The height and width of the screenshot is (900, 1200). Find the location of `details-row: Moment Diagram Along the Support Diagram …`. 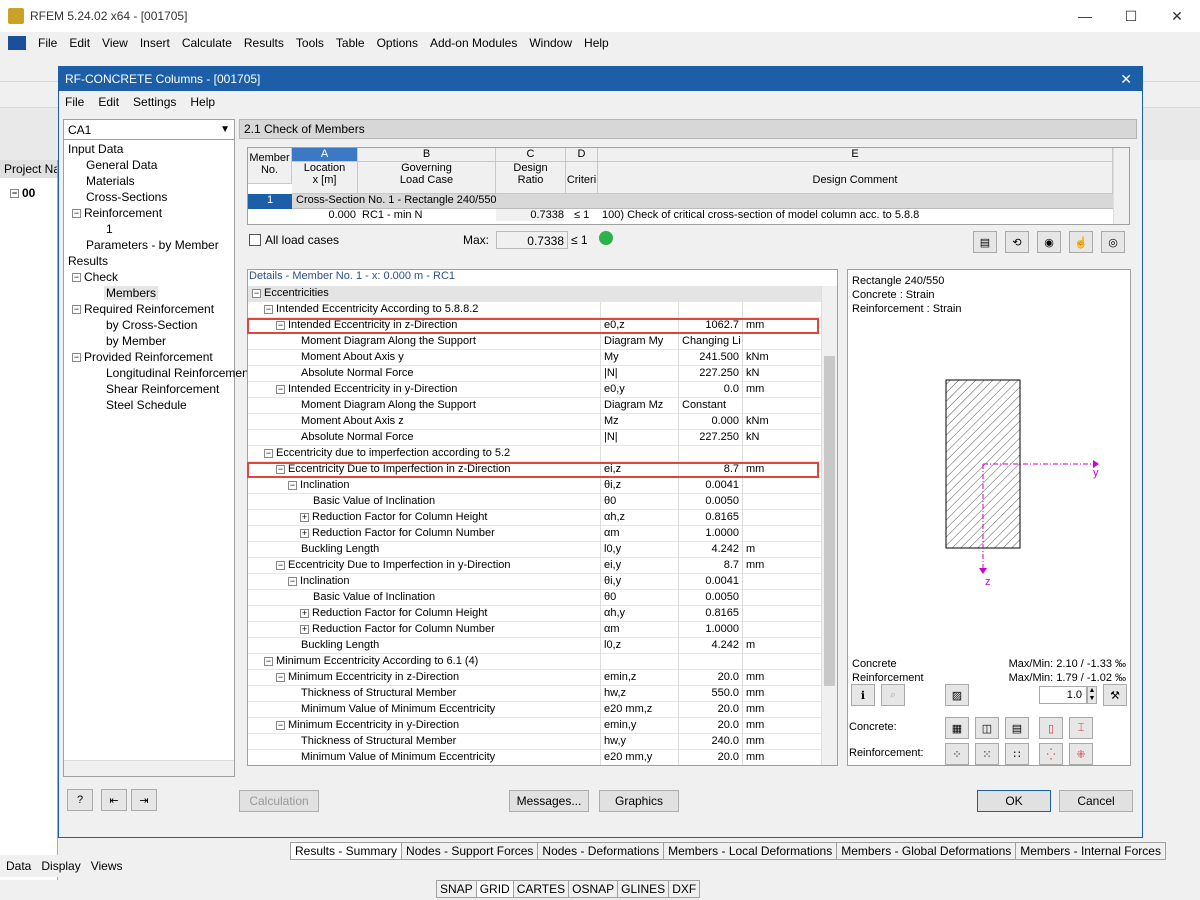

details-row: Moment Diagram Along the Support Diagram … is located at coordinates (535, 406).